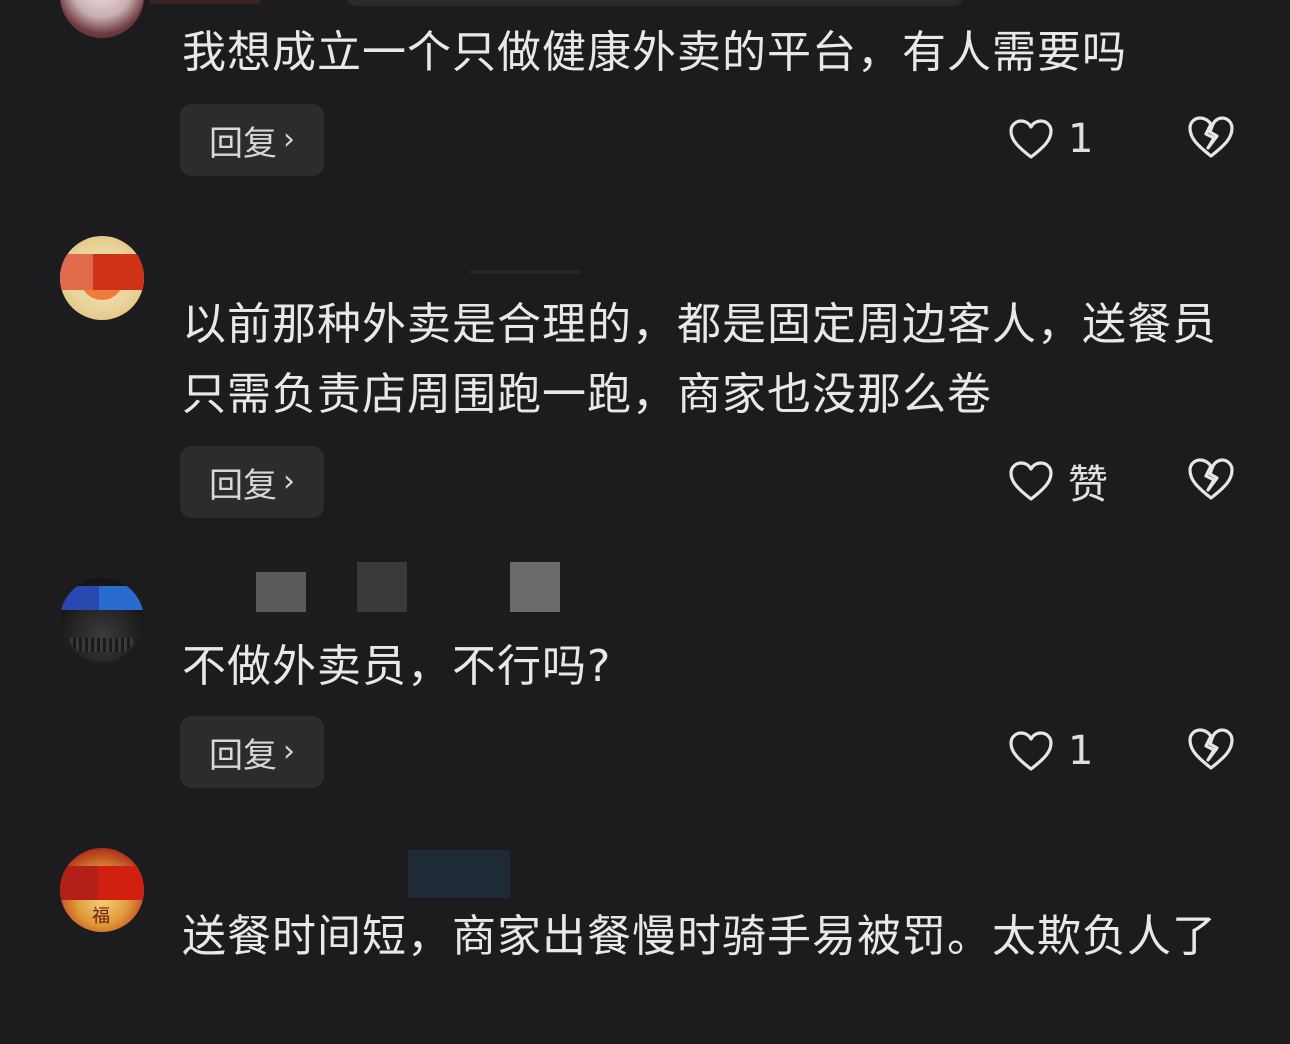 Image resolution: width=1290 pixels, height=1044 pixels. Describe the element at coordinates (1088, 485) in the screenshot. I see `like-count: 赞` at that location.